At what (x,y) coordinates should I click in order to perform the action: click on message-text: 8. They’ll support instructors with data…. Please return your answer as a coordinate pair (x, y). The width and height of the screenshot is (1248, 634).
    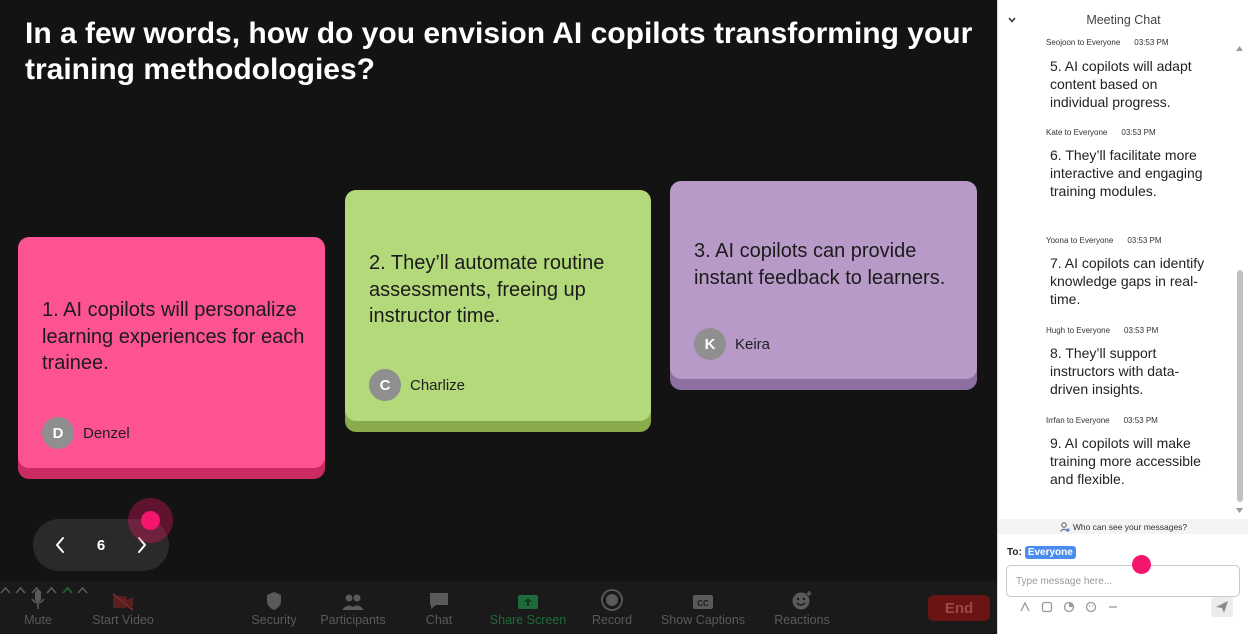
    Looking at the image, I should click on (1115, 371).